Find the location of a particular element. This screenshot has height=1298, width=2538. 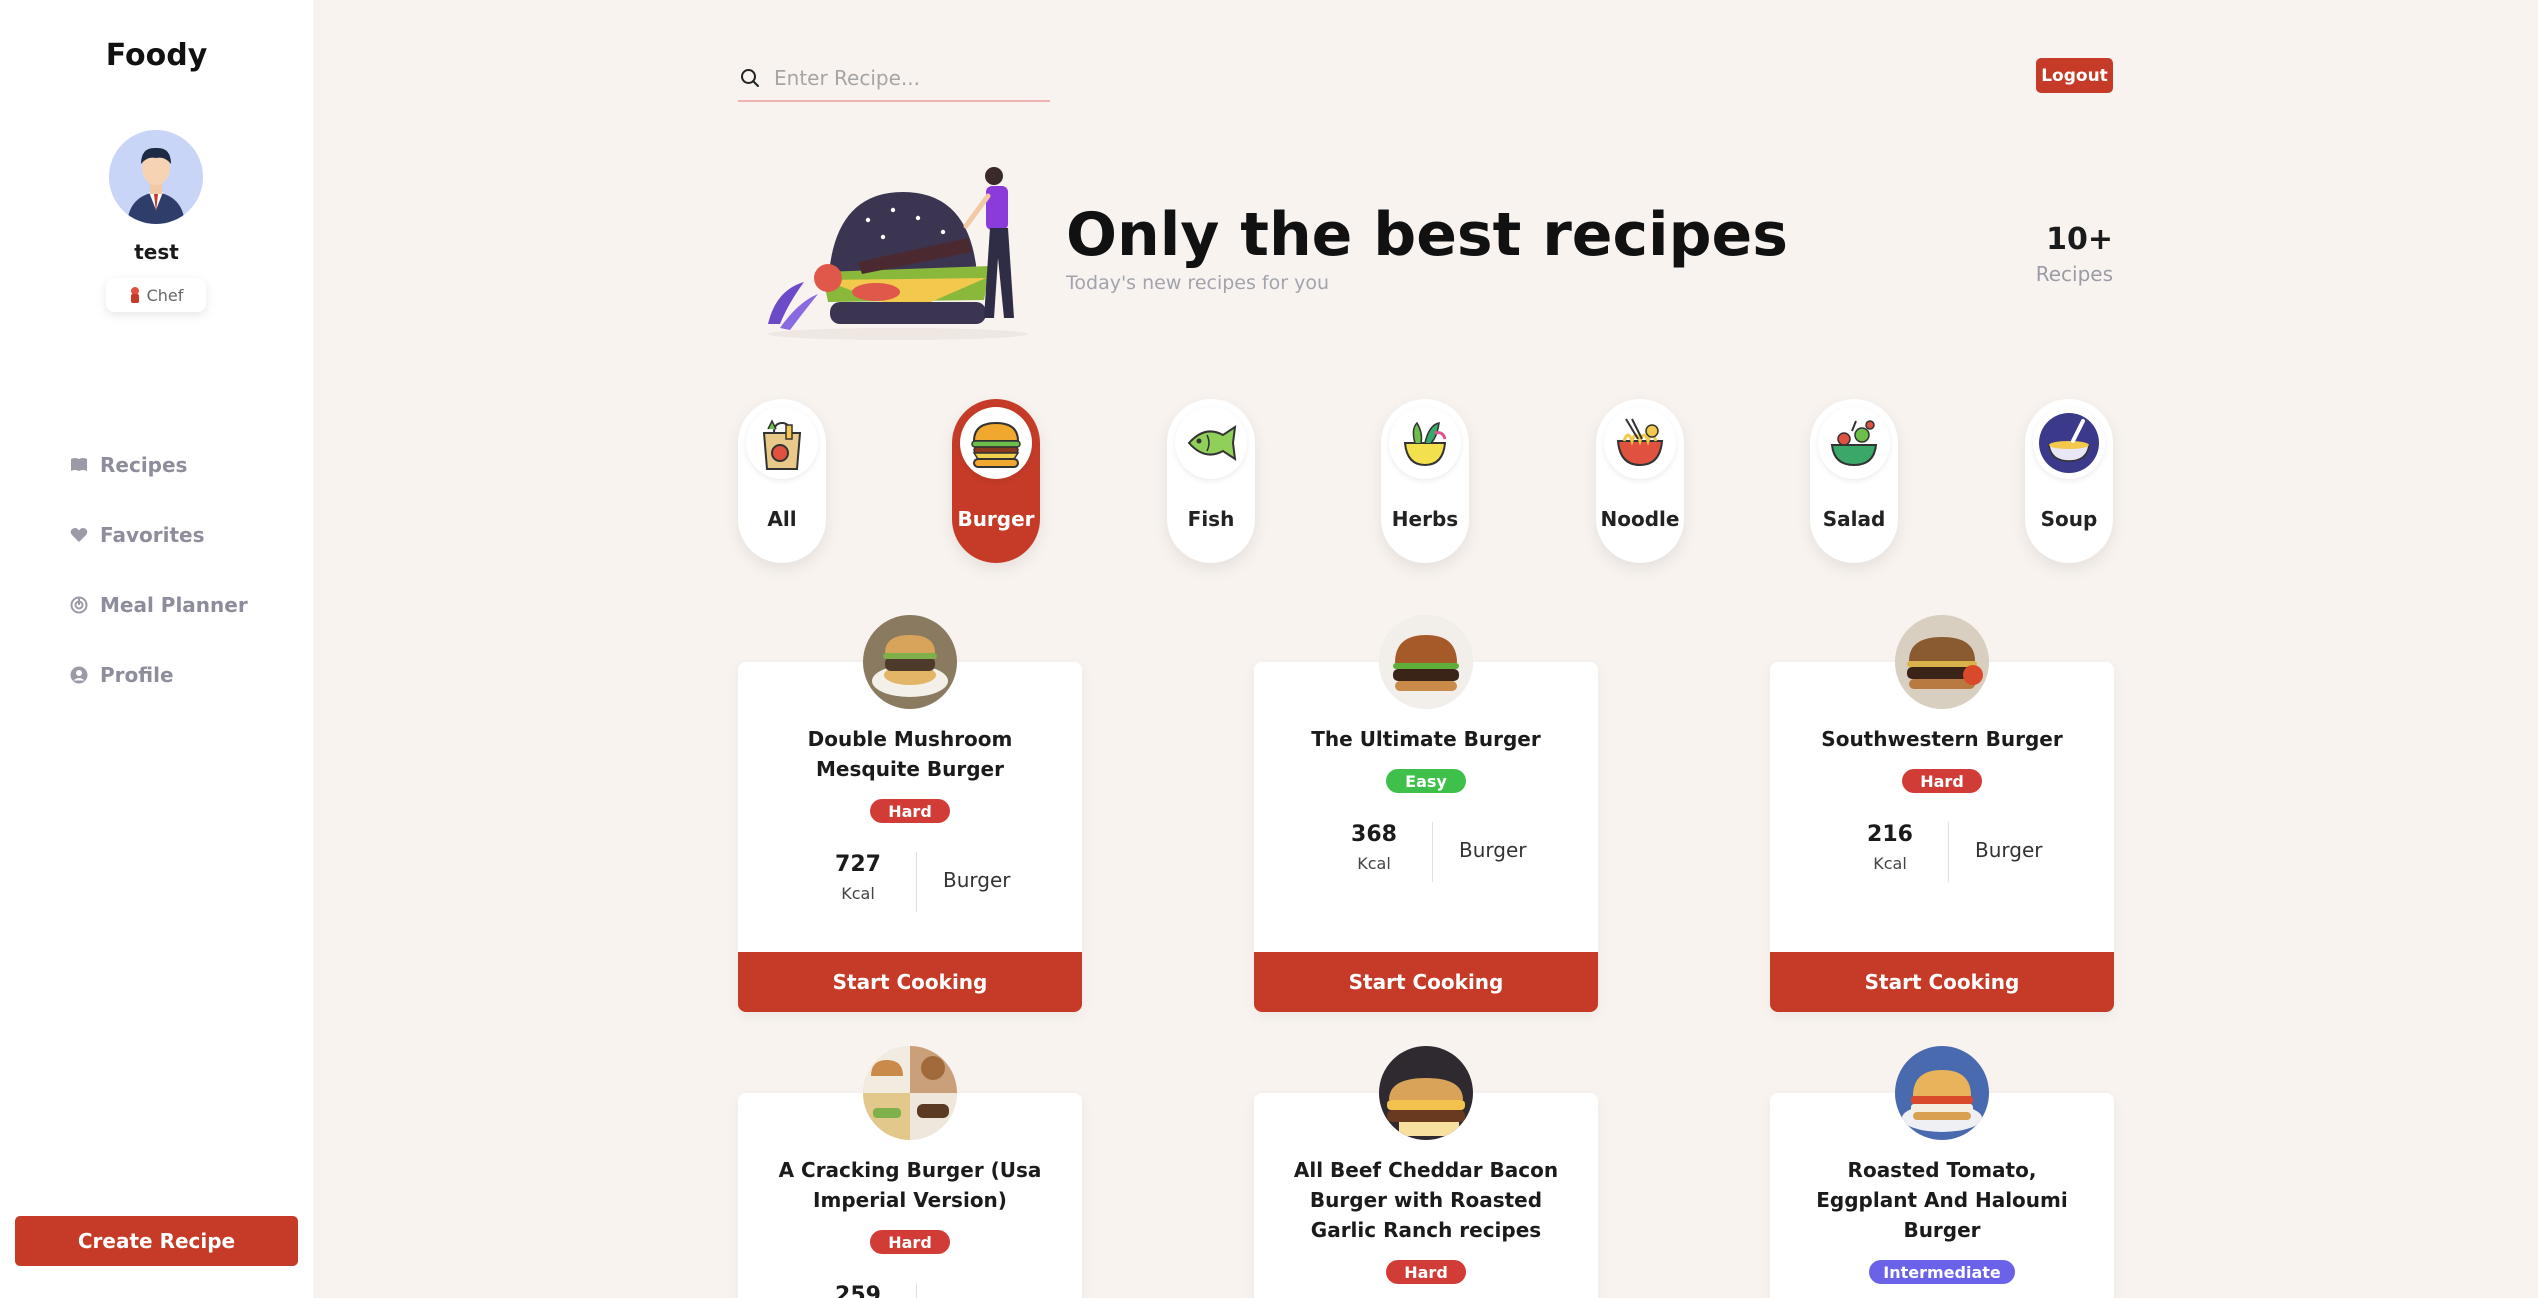

nav-item-meal-planner: Meal Planner is located at coordinates (159, 605).